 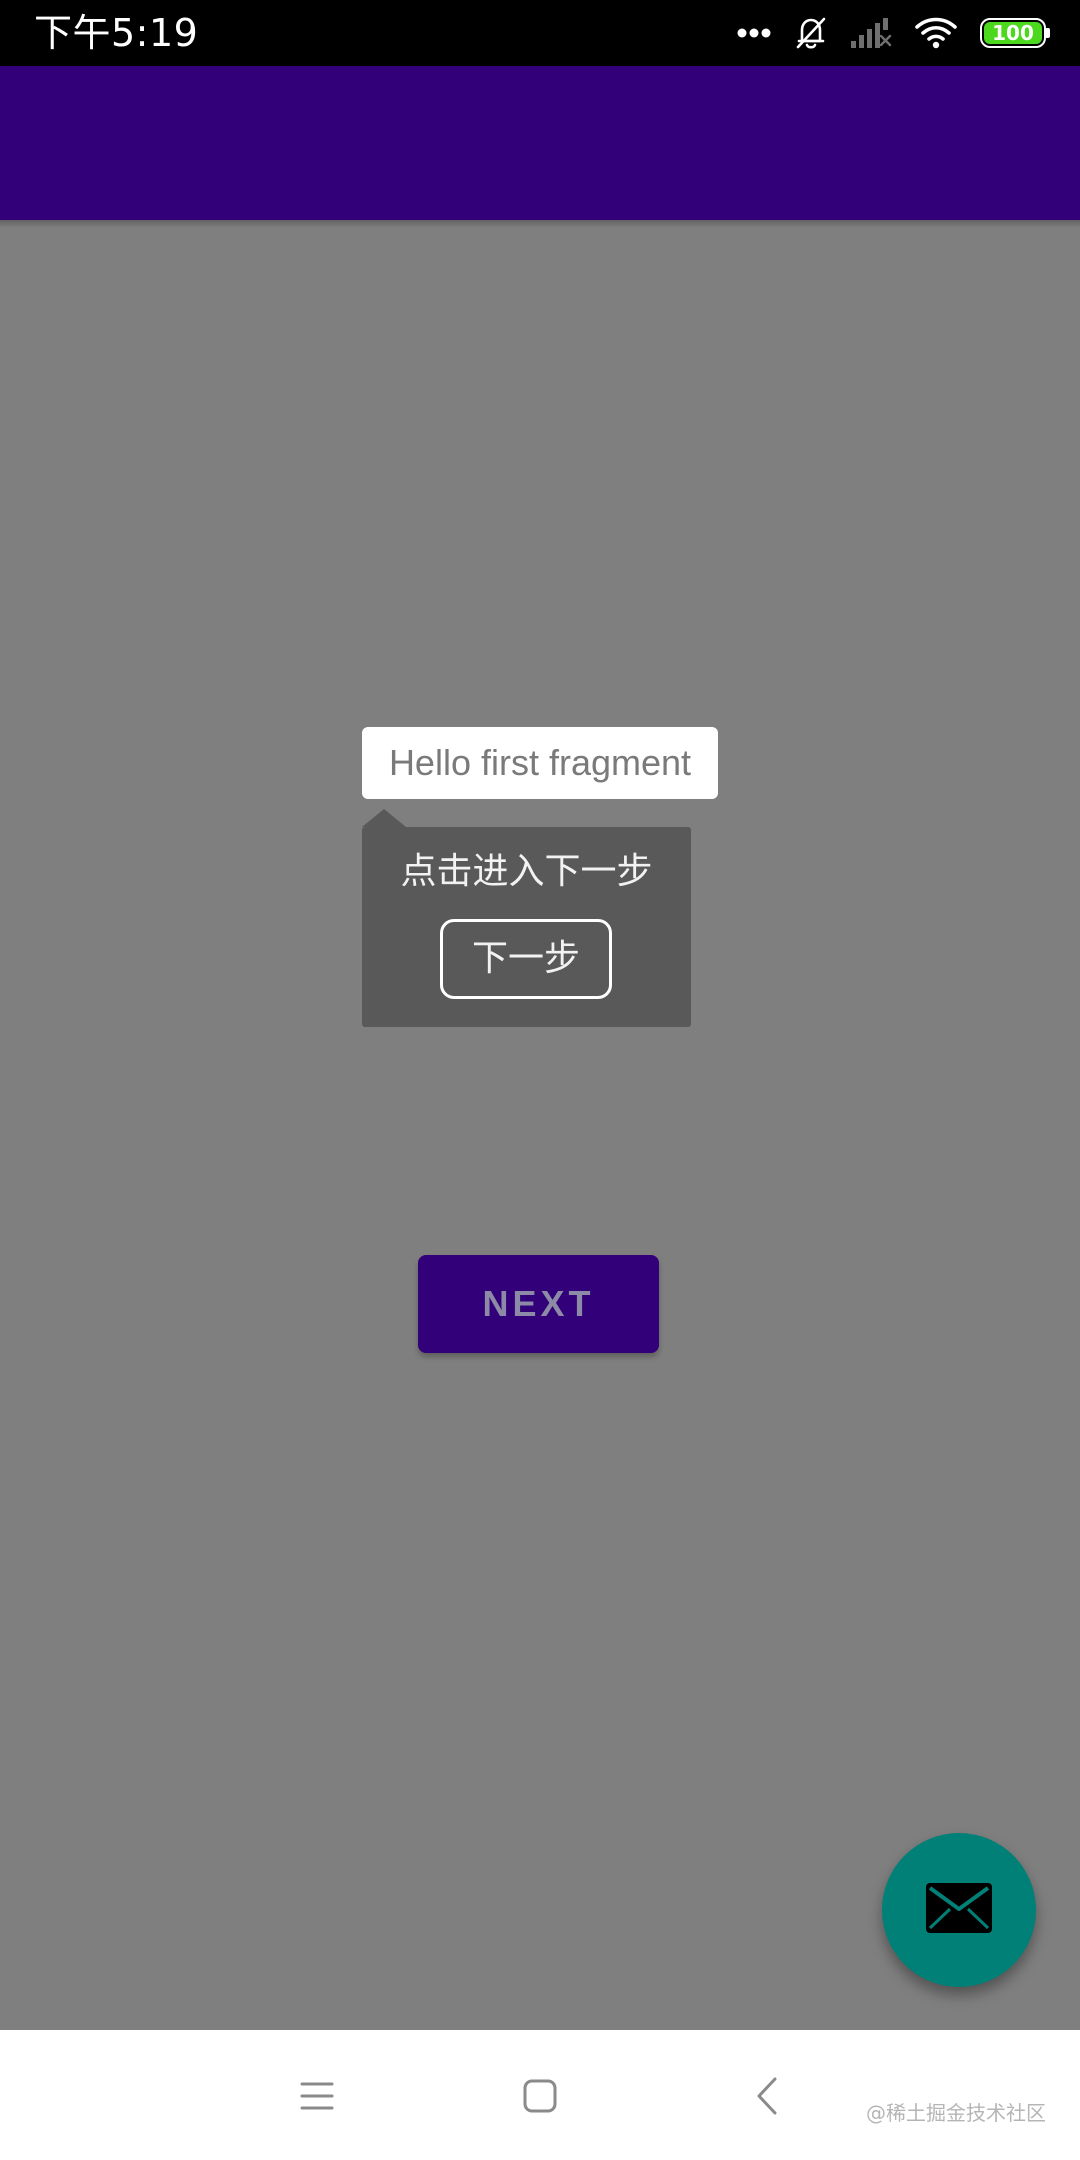 What do you see at coordinates (956, 2113) in the screenshot?
I see `watermark: @稀土掘金技术社区` at bounding box center [956, 2113].